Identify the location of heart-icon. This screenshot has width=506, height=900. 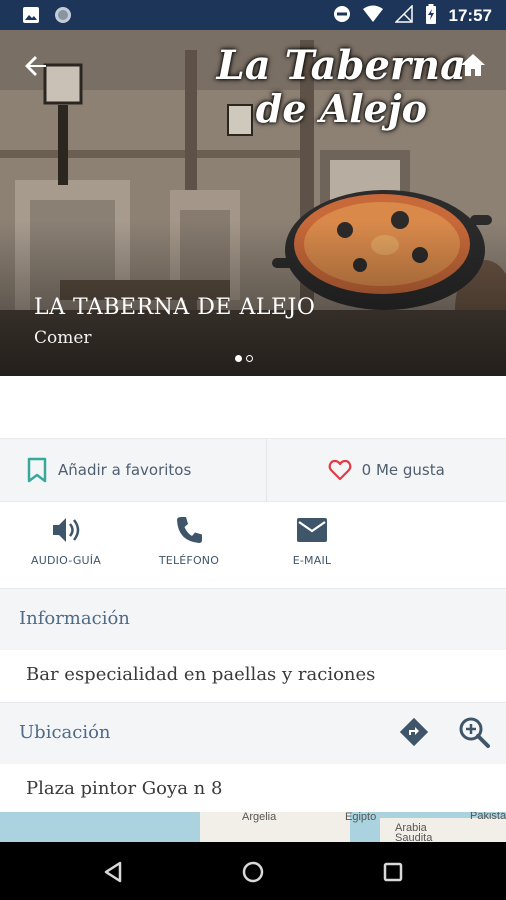
(340, 470).